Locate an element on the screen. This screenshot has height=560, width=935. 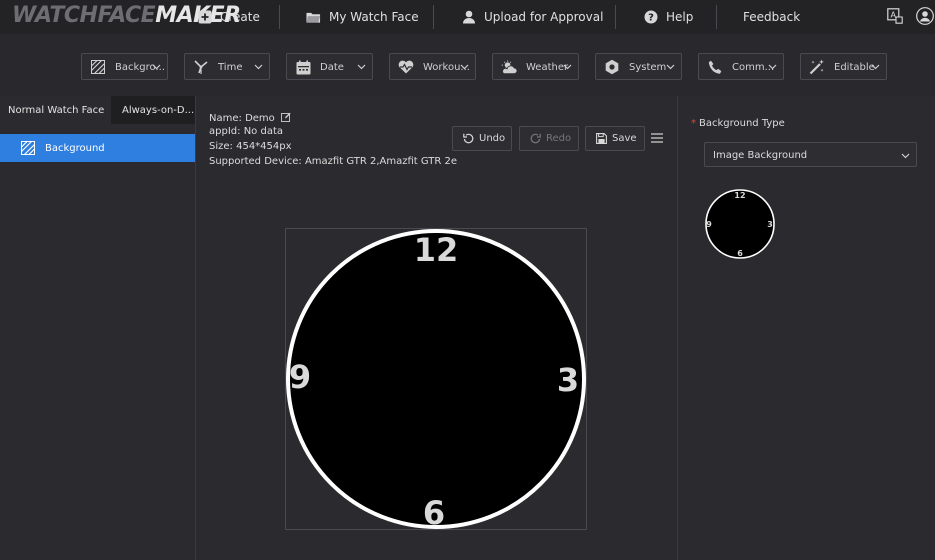
background-image-thumbnail: 12 3 6 9 is located at coordinates (740, 224).